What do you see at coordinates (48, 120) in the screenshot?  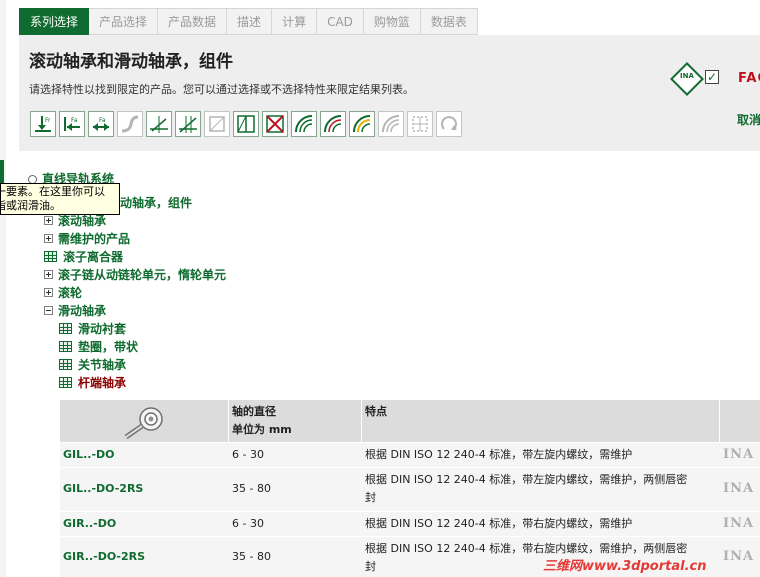 I see `svg-text: Fr` at bounding box center [48, 120].